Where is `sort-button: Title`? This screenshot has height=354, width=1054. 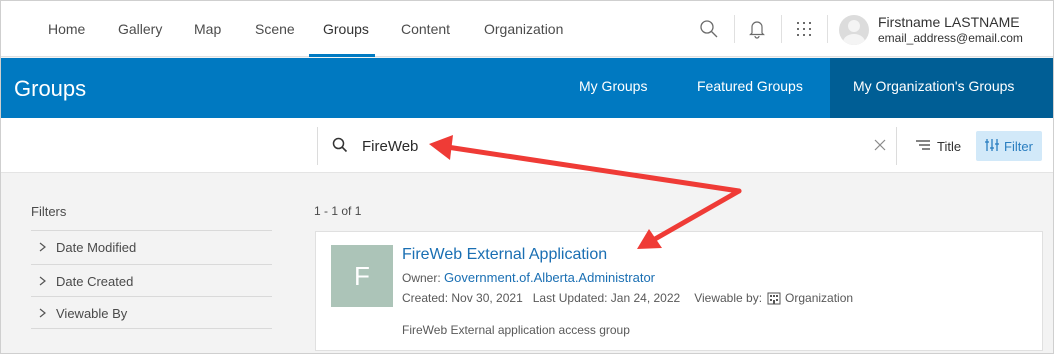 sort-button: Title is located at coordinates (938, 146).